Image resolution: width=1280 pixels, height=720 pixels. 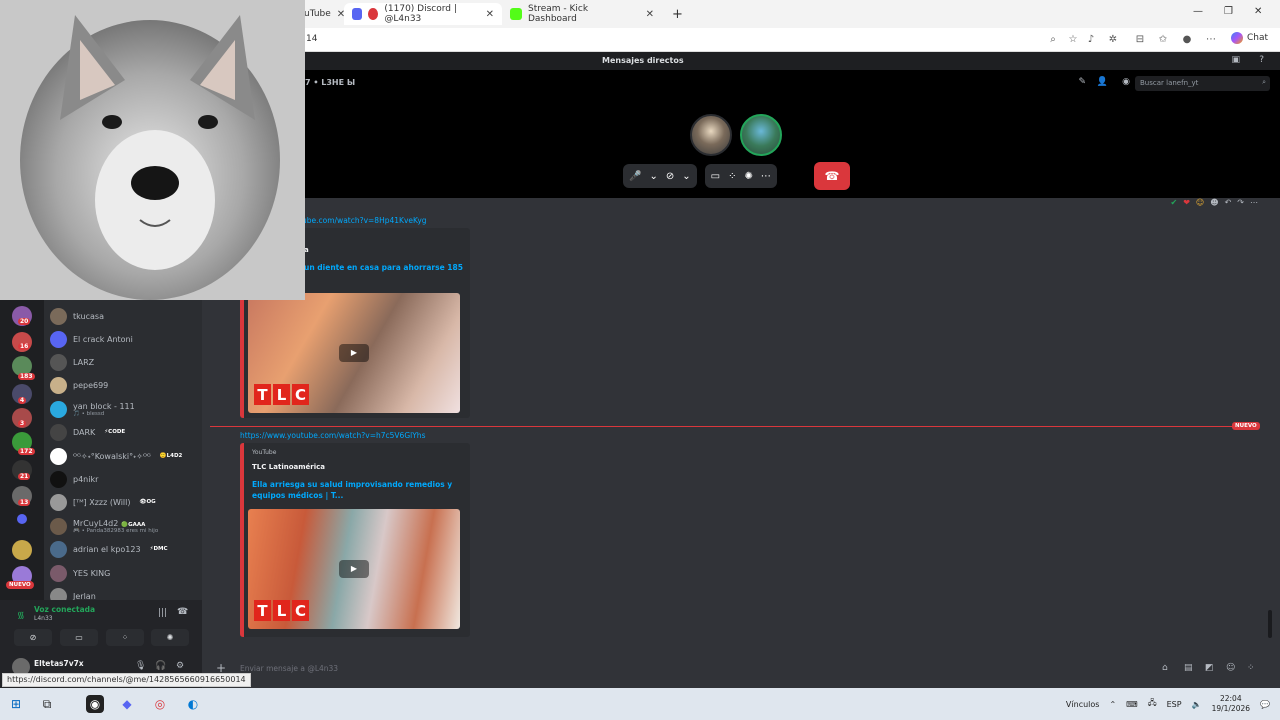 I want to click on tab-discord: (1170) Discord | @L4n33 ✕, so click(x=423, y=14).